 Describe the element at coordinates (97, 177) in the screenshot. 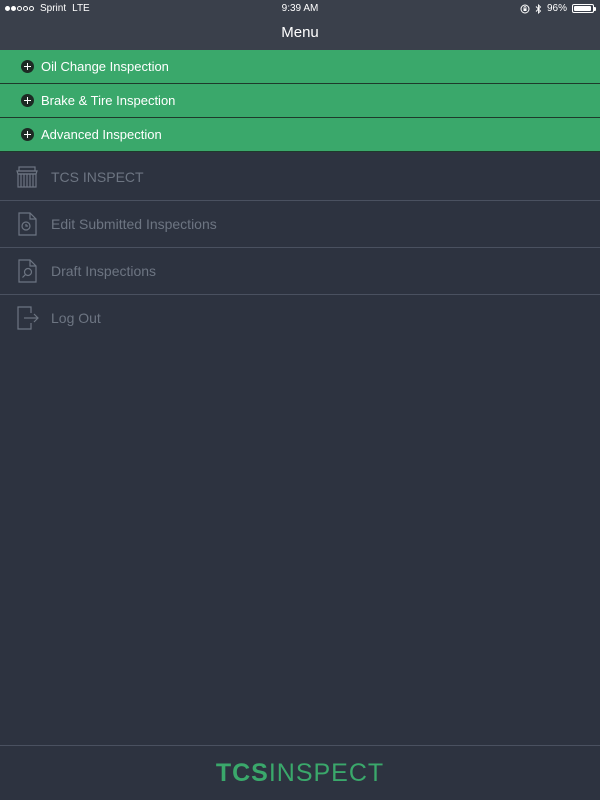

I see `menu-item-label: TCS INSPECT` at that location.